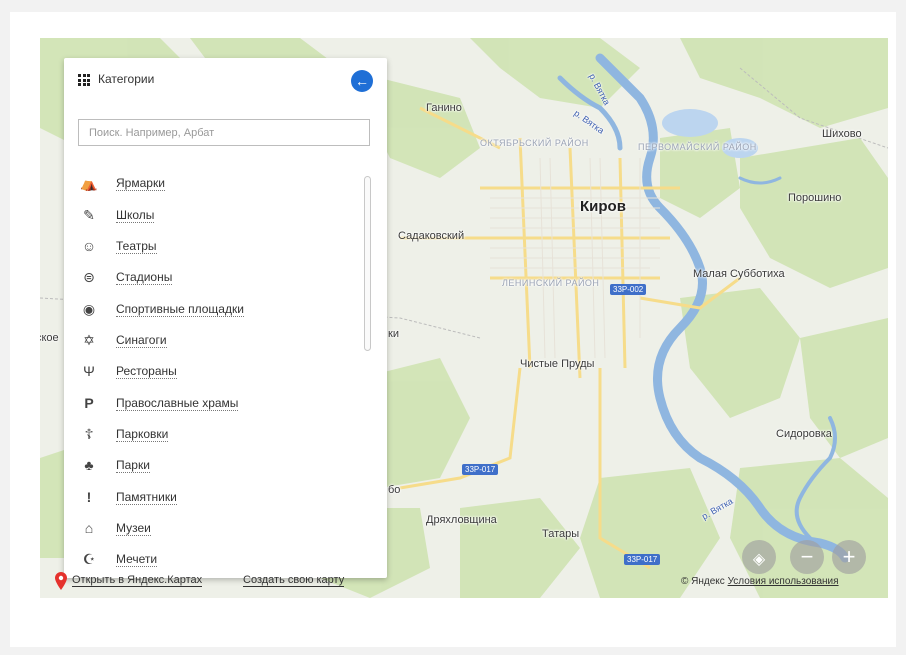 The height and width of the screenshot is (655, 906). I want to click on panel-header: Категории ←, so click(225, 79).